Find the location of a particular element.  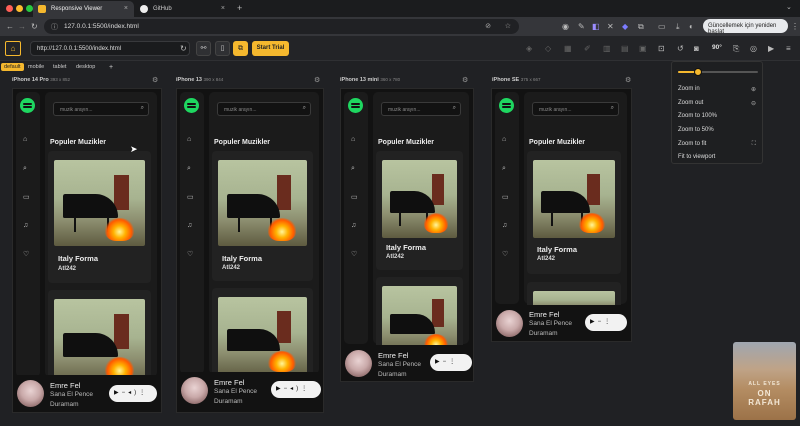

zoom-out-item: Zoom out is located at coordinates (690, 103).